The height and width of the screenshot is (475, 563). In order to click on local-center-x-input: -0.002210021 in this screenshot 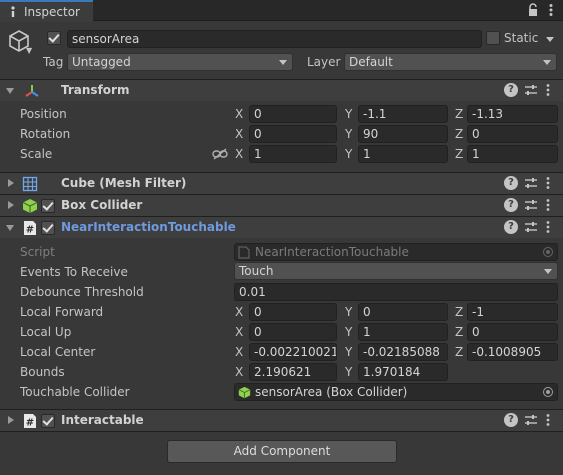, I will do `click(293, 352)`.